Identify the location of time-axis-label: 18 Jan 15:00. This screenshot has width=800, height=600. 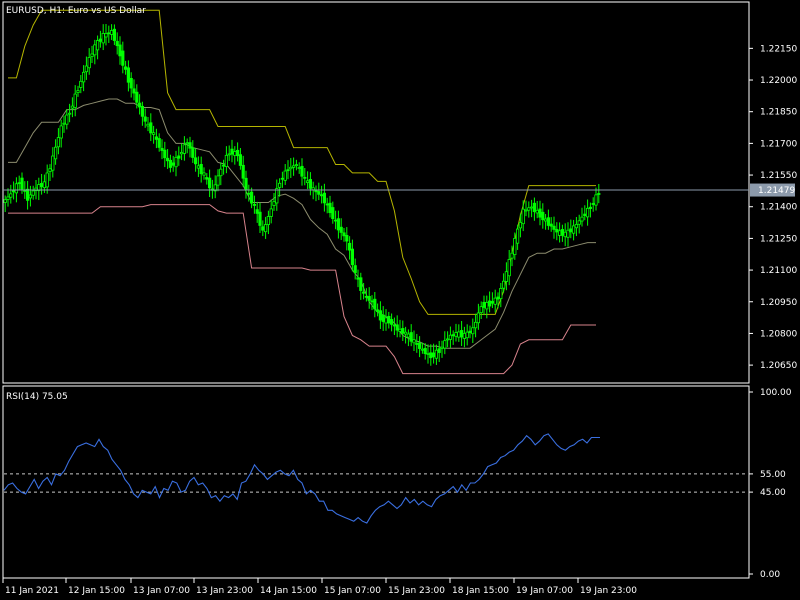
(480, 591).